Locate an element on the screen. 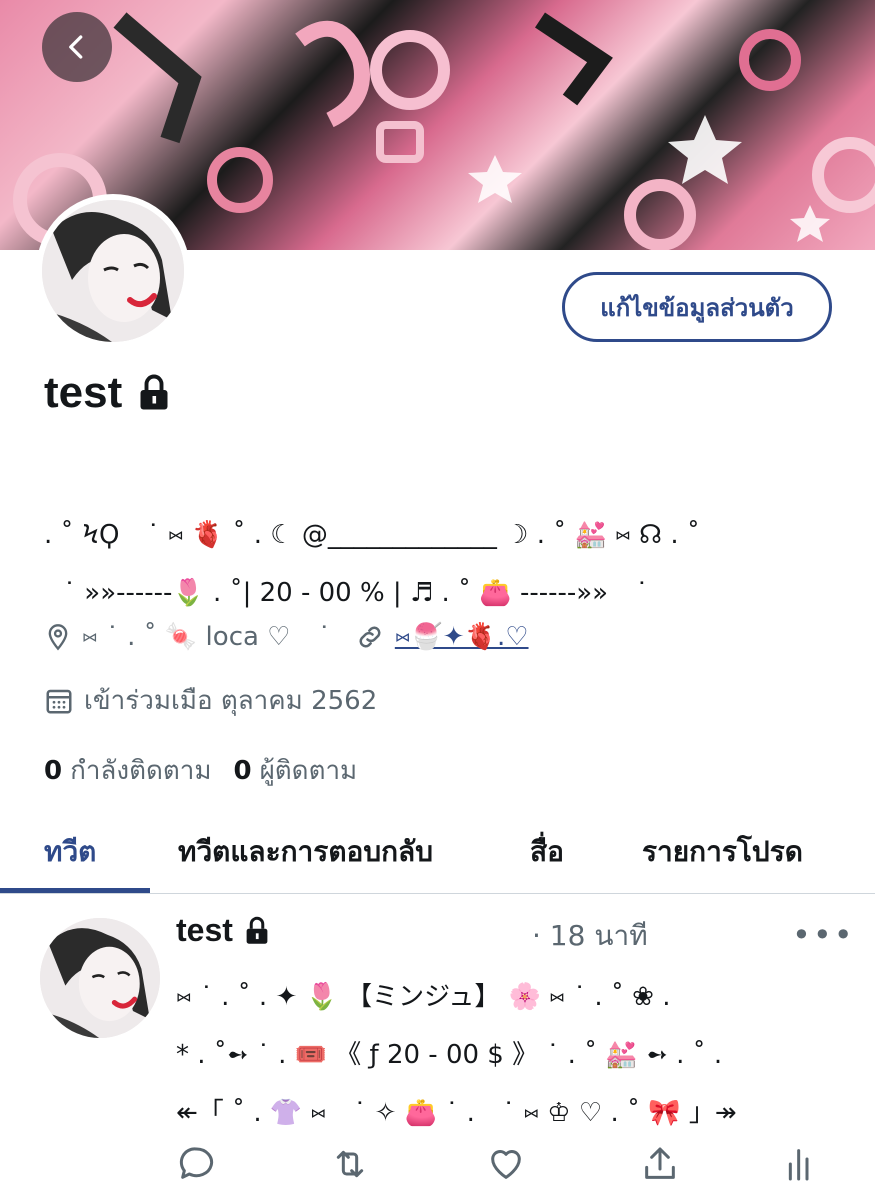  followers-link: 0 ผู้ติดตาม is located at coordinates (295, 770).